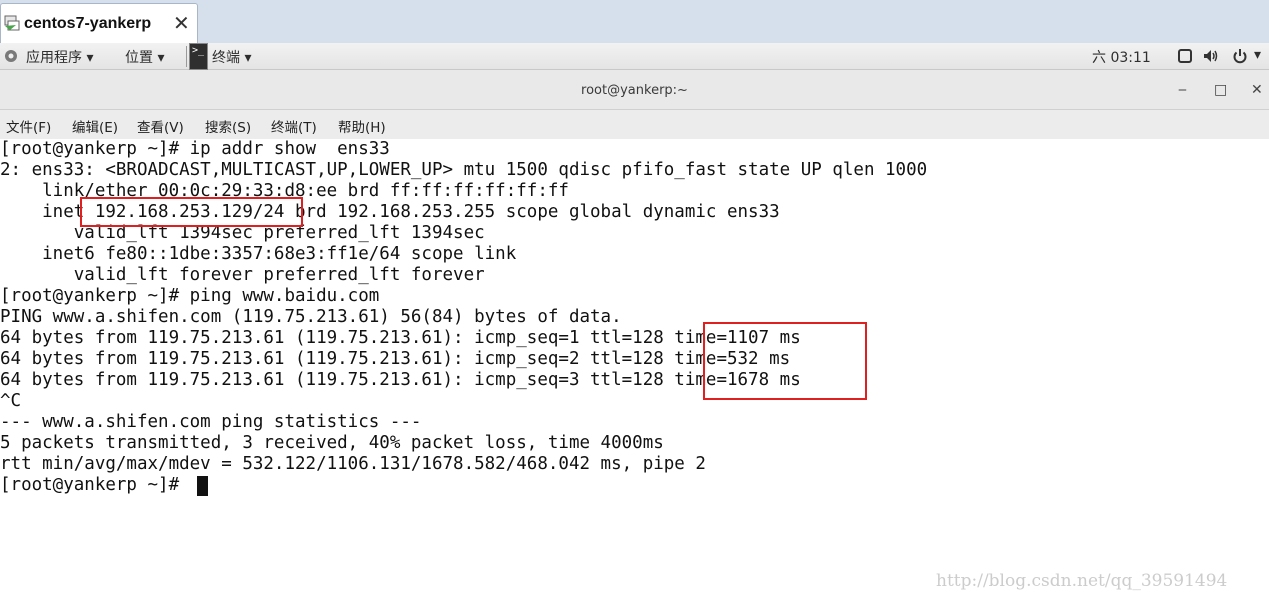 The image size is (1269, 602). Describe the element at coordinates (195, 149) in the screenshot. I see `terminal-line: [root@yankerp ~]# ip addr show ens33` at that location.